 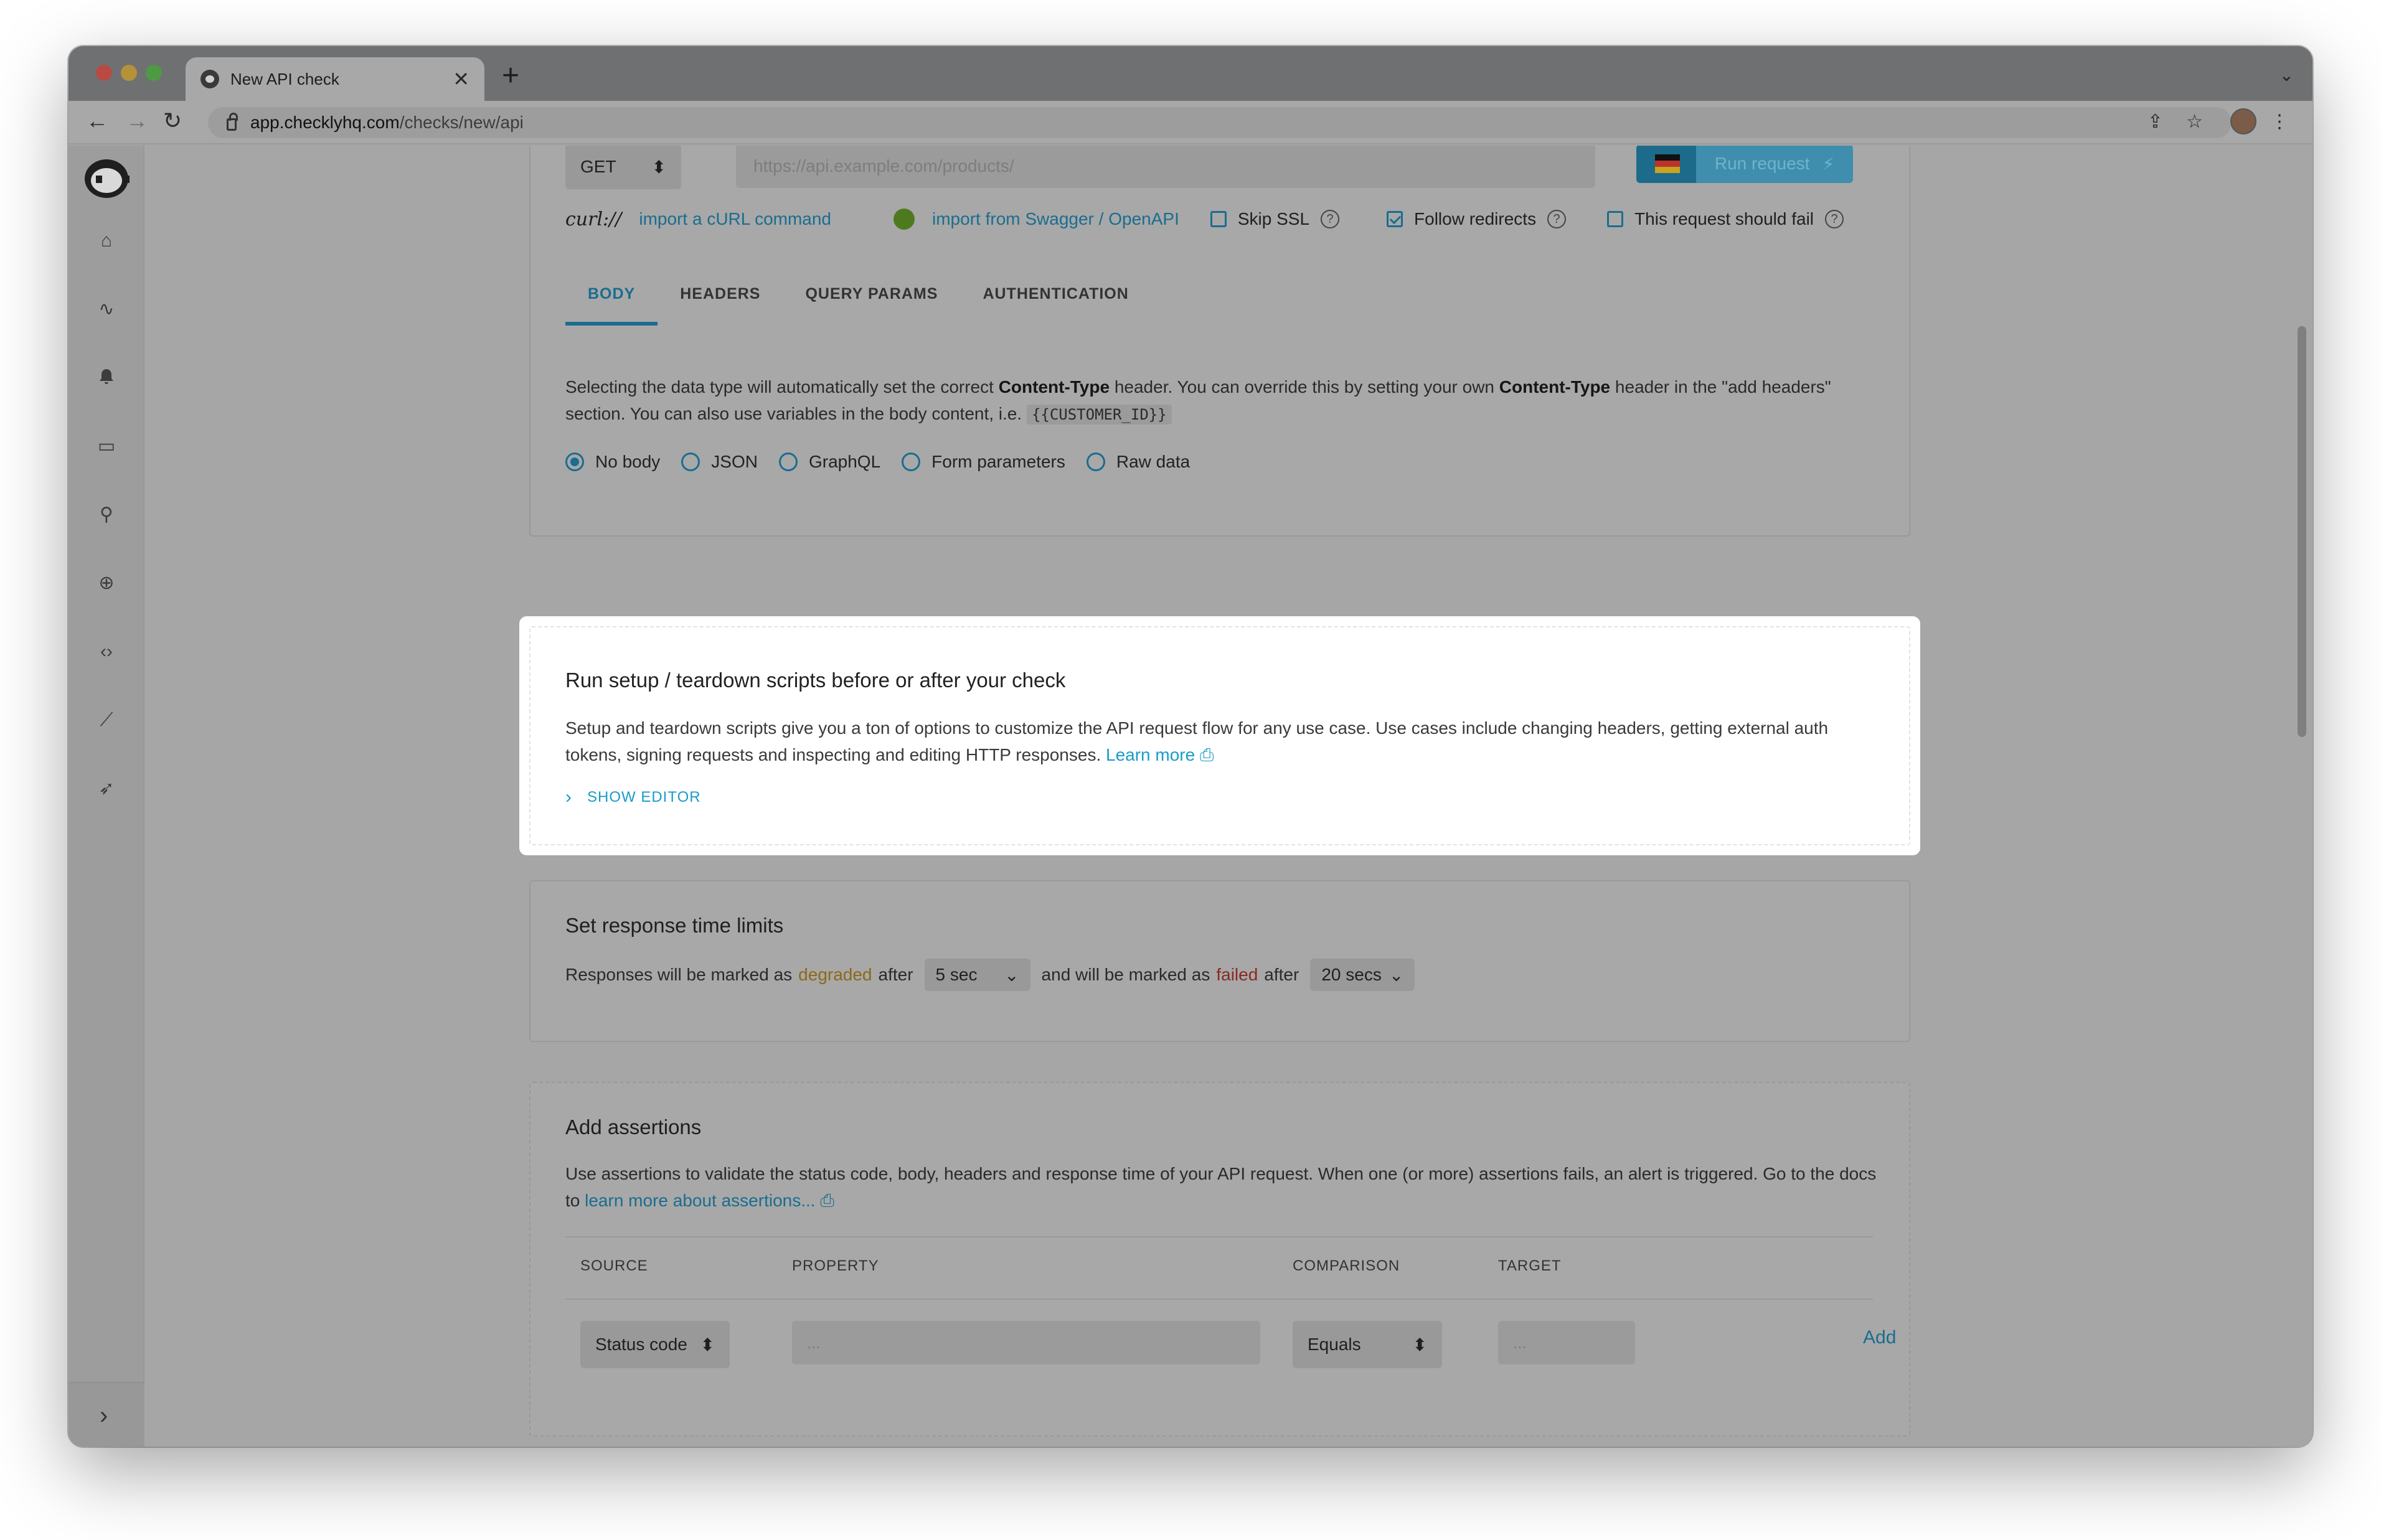 I want to click on address-bar: app.checklyhq.com /checks/new/api, so click(x=1220, y=122).